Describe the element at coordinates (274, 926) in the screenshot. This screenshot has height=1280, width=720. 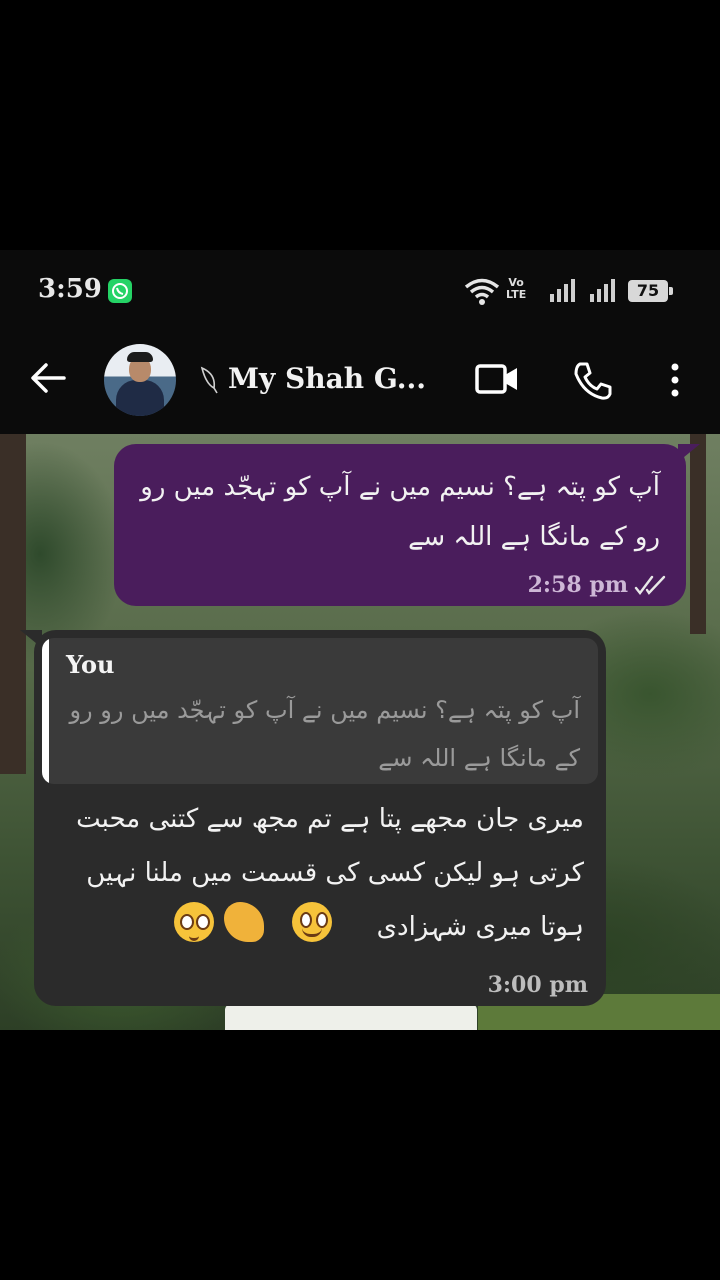
I see `emoji-row` at that location.